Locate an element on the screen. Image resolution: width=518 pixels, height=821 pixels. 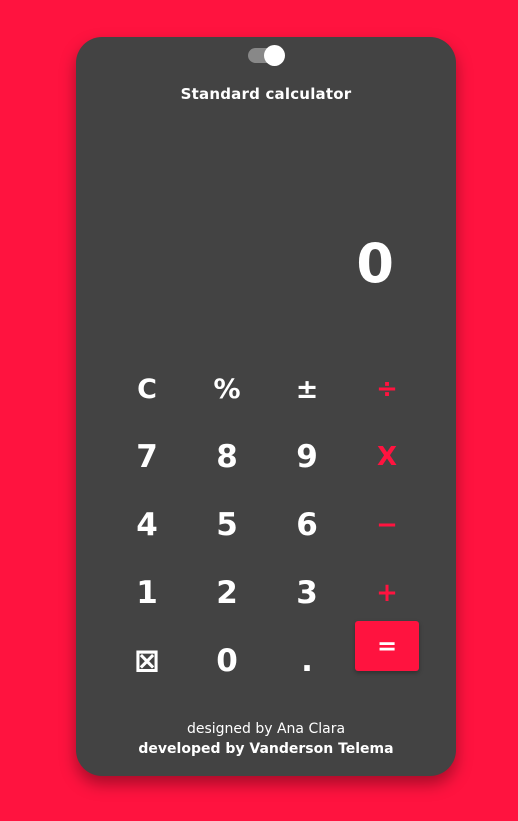
digit-0-button: 0 is located at coordinates (227, 661).